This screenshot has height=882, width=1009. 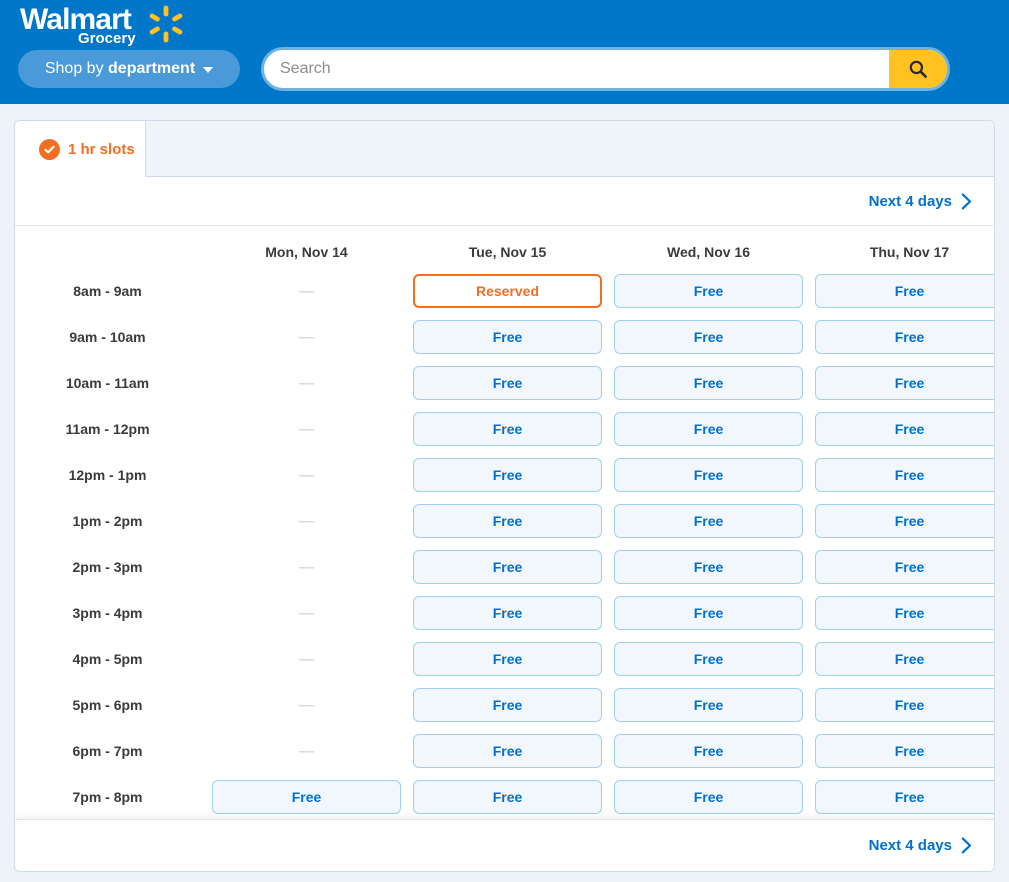 I want to click on next-4-days-link-top: Next 4 days, so click(x=920, y=201).